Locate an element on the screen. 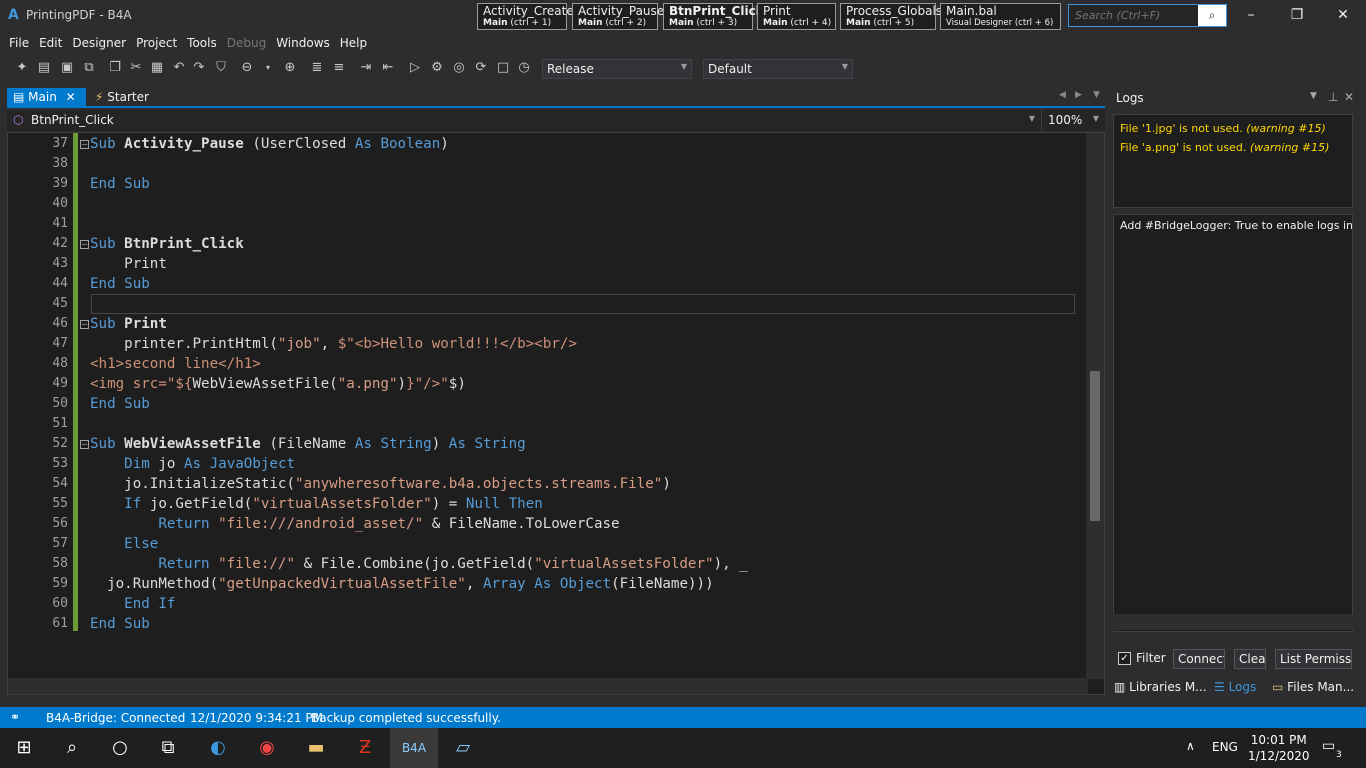 This screenshot has width=1366, height=768. menu-designer: Designer is located at coordinates (99, 42).